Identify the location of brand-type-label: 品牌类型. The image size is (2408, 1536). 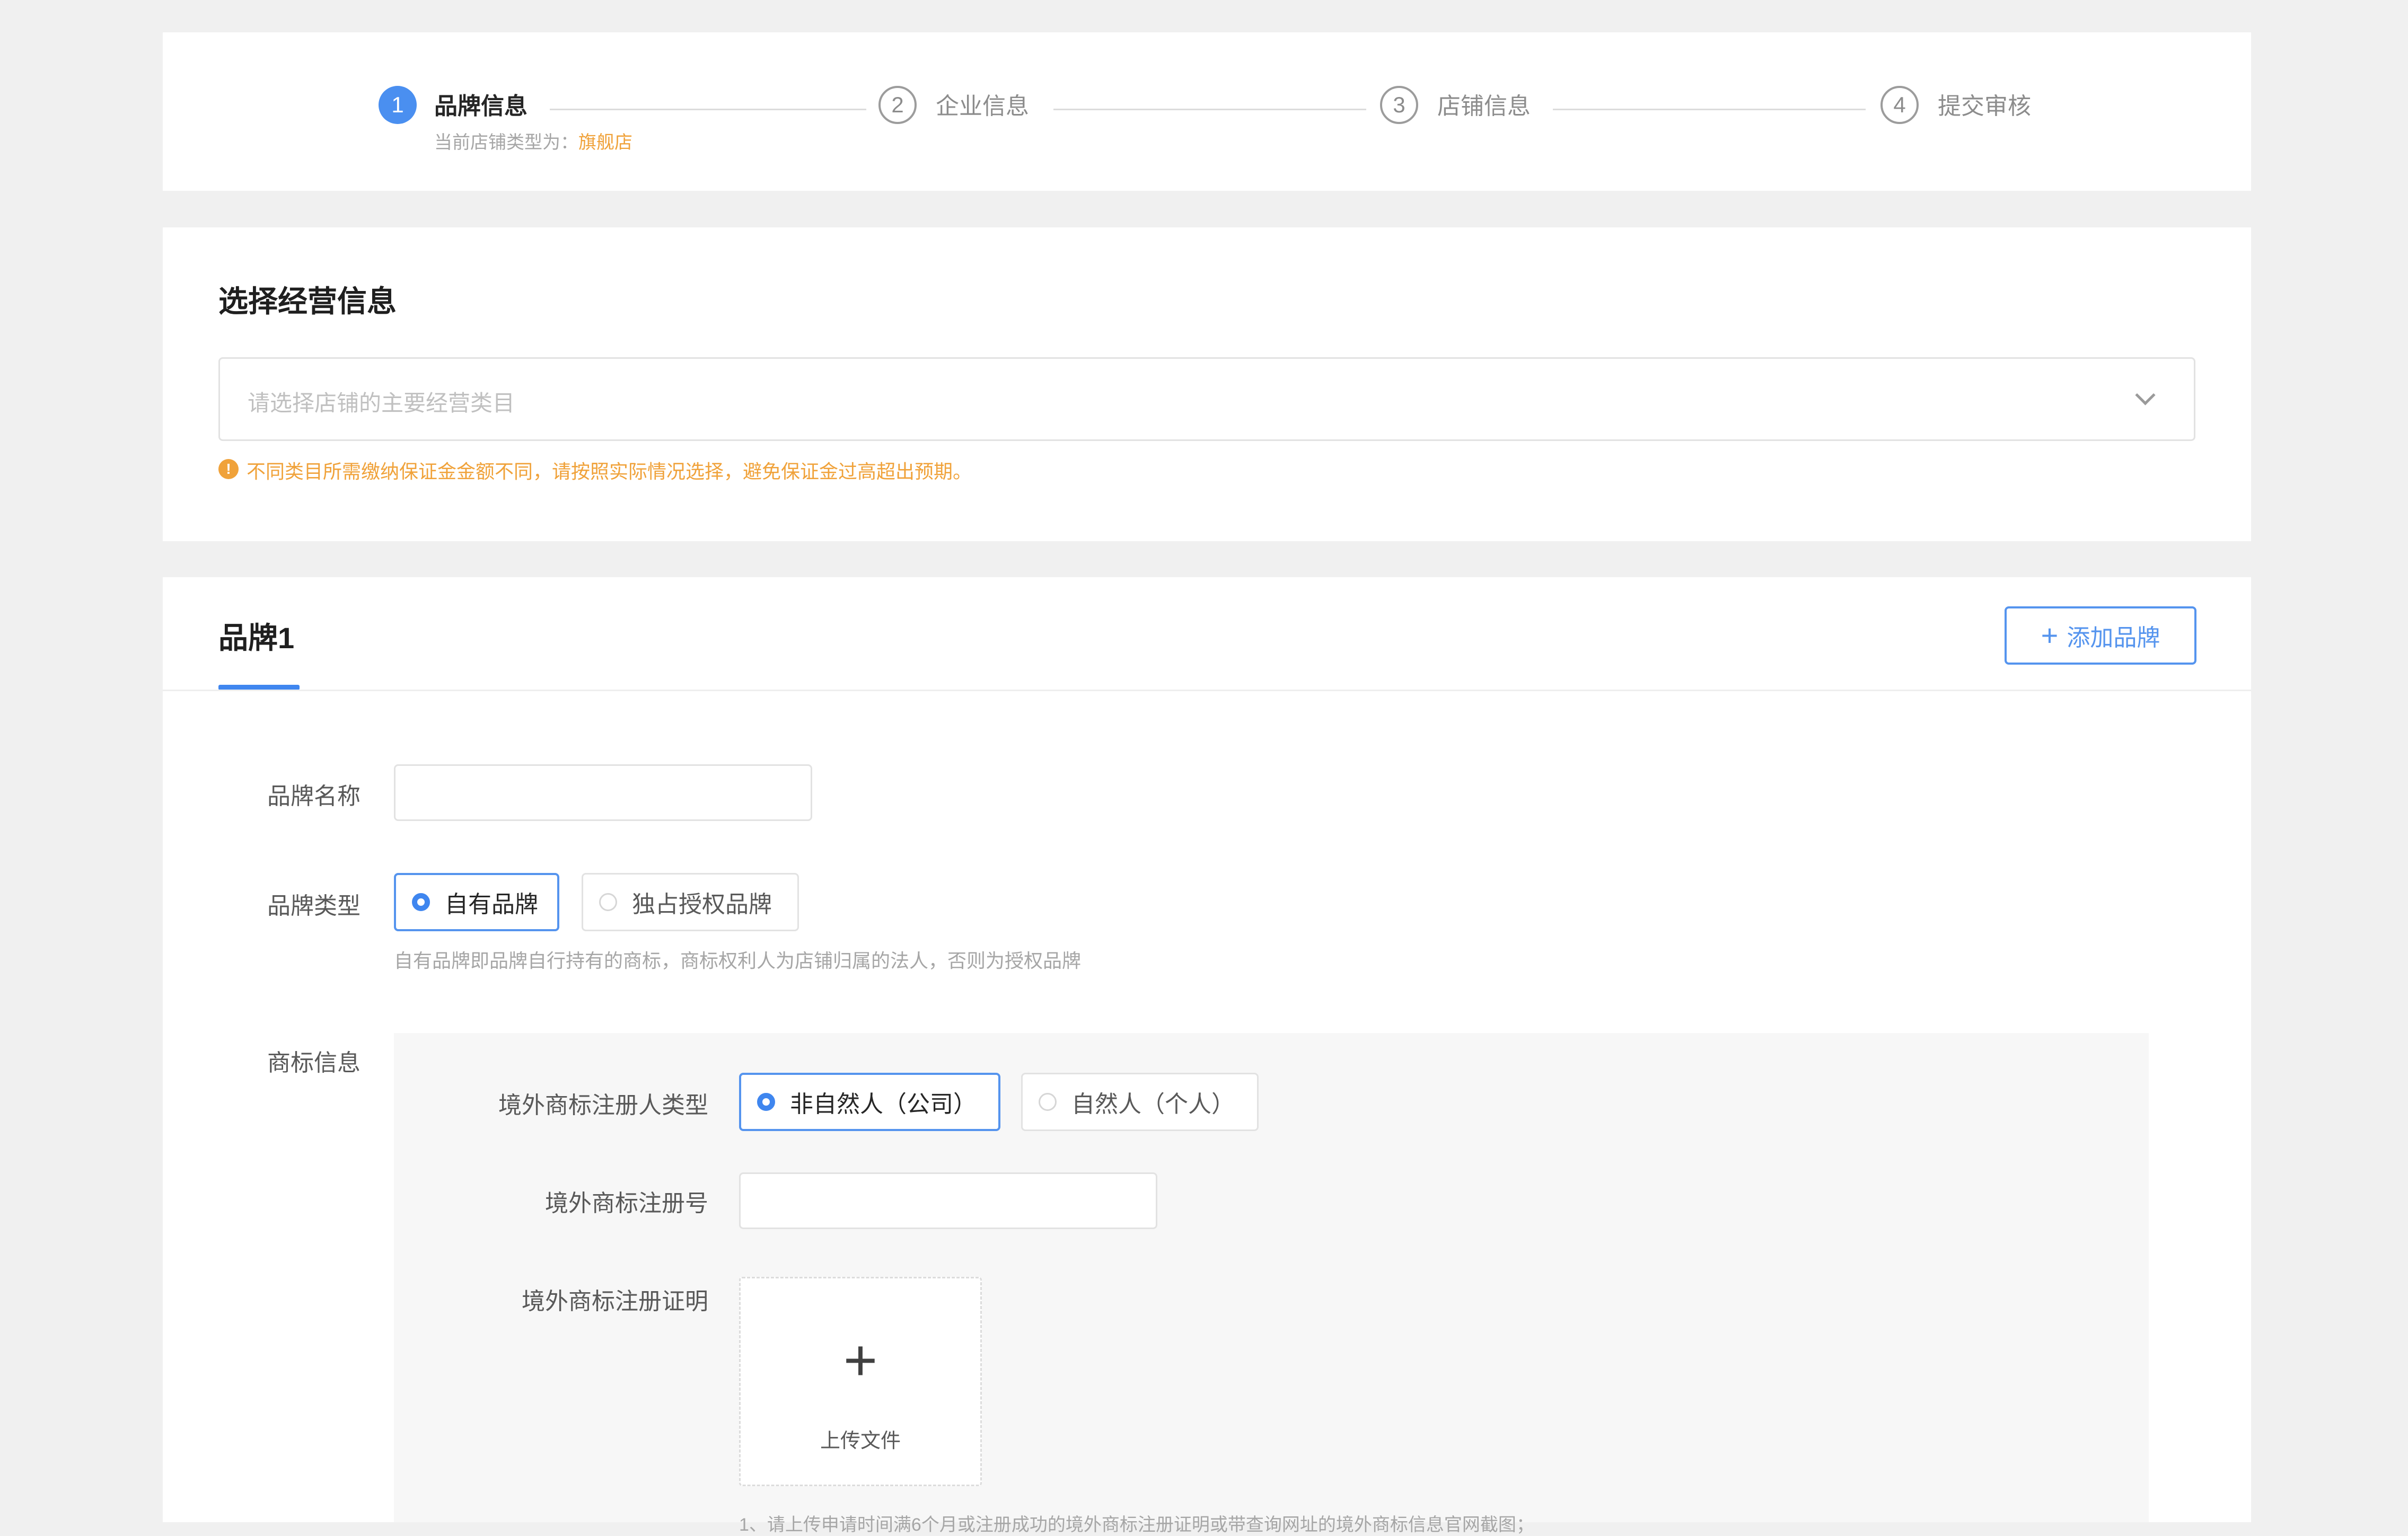
(314, 906).